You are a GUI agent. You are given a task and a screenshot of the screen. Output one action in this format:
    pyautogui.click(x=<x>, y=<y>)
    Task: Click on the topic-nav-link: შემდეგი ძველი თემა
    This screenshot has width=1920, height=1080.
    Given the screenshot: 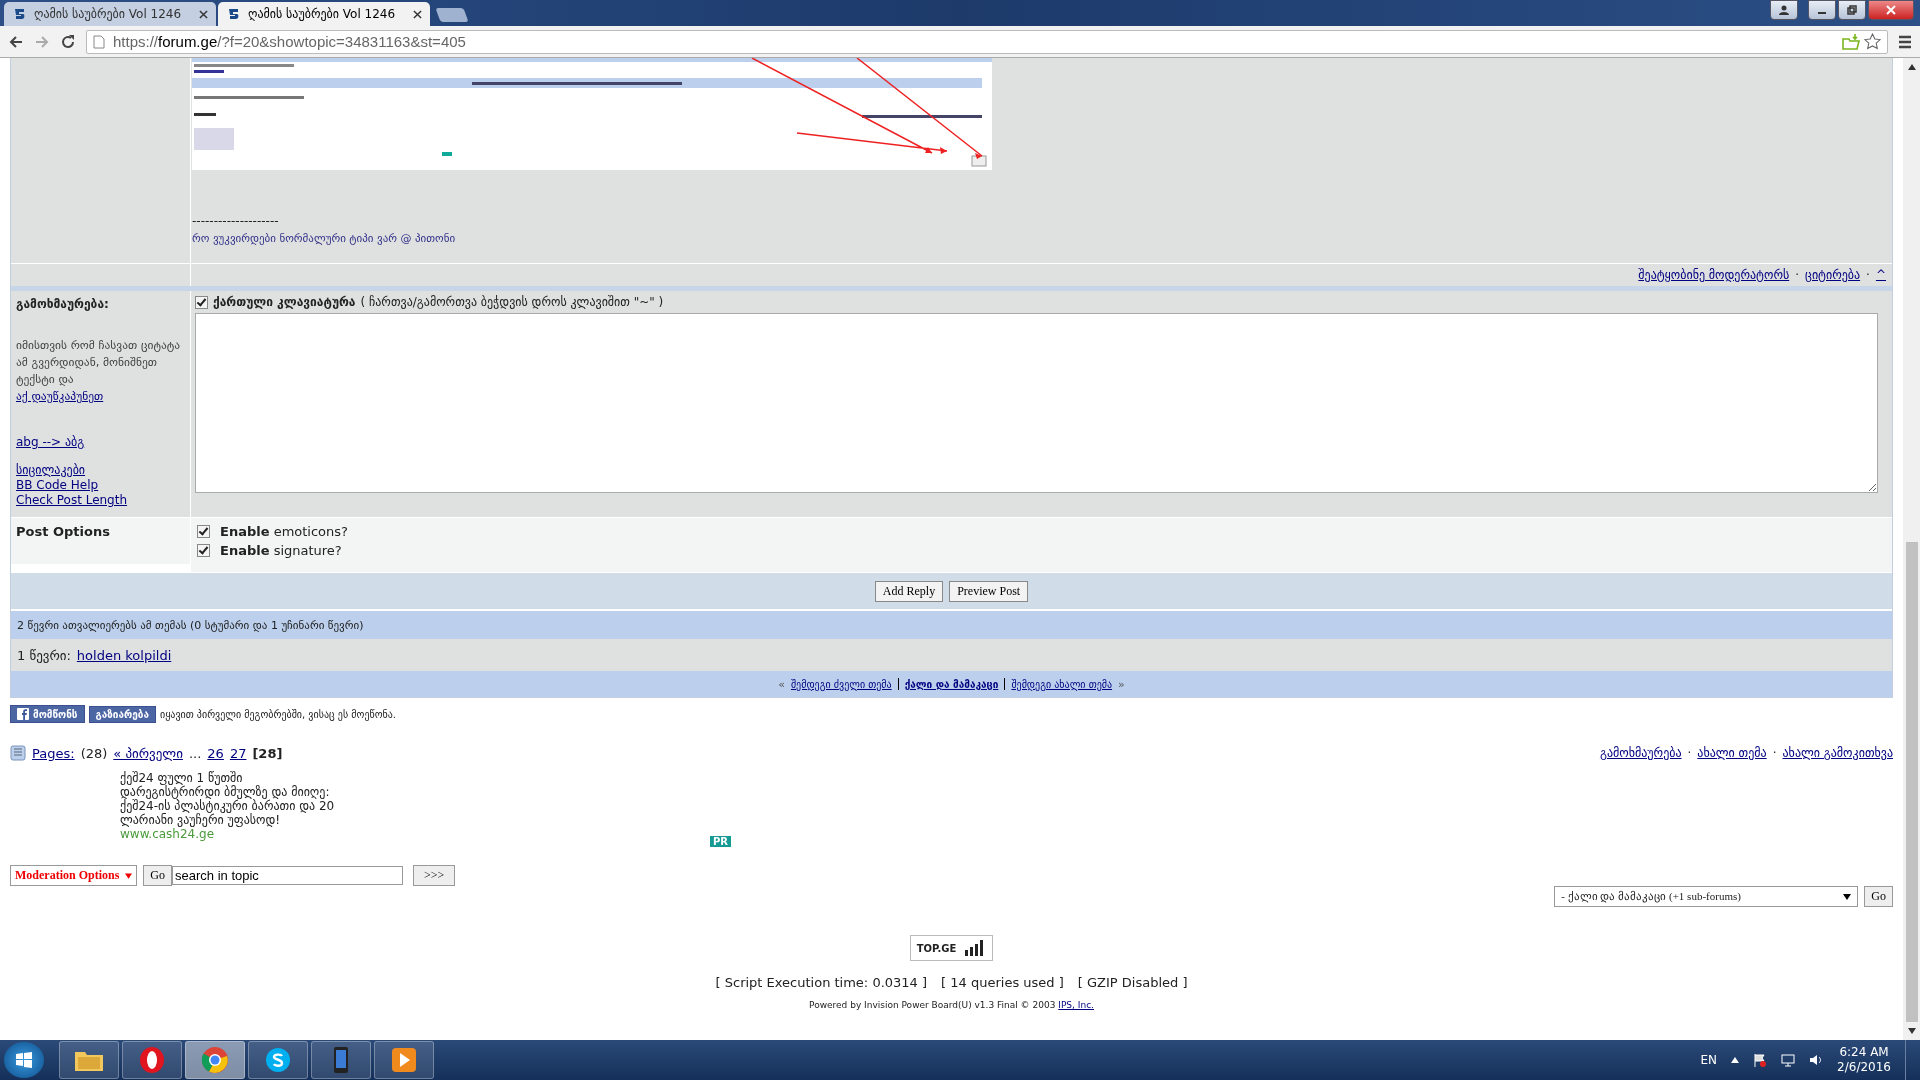 What is the action you would take?
    pyautogui.click(x=841, y=684)
    